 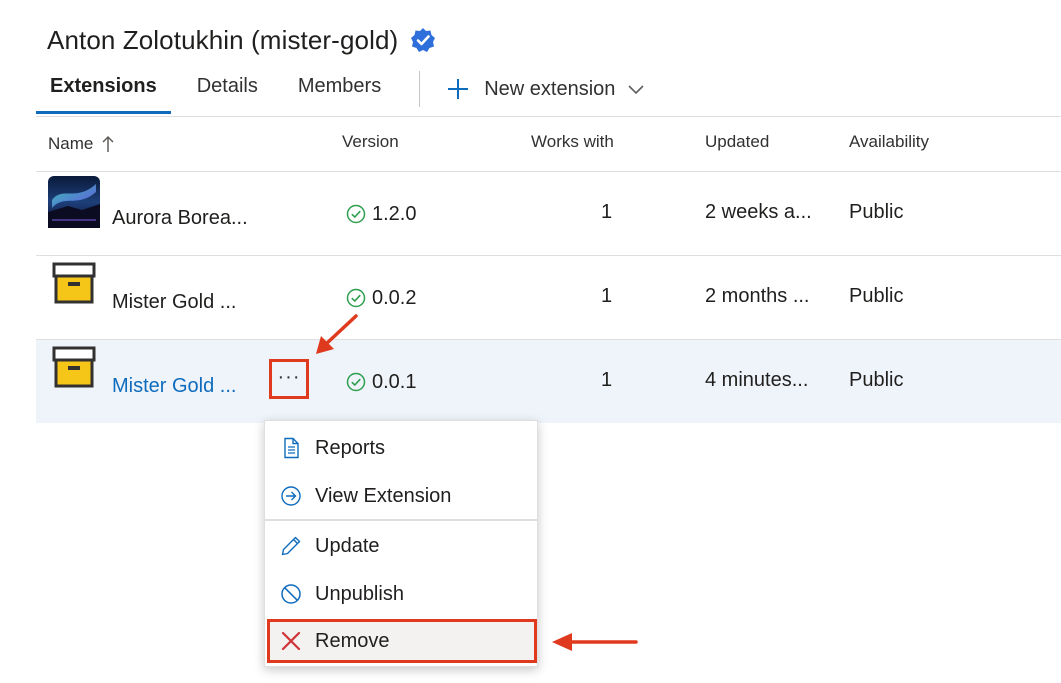 I want to click on tab-details: Details, so click(x=227, y=89).